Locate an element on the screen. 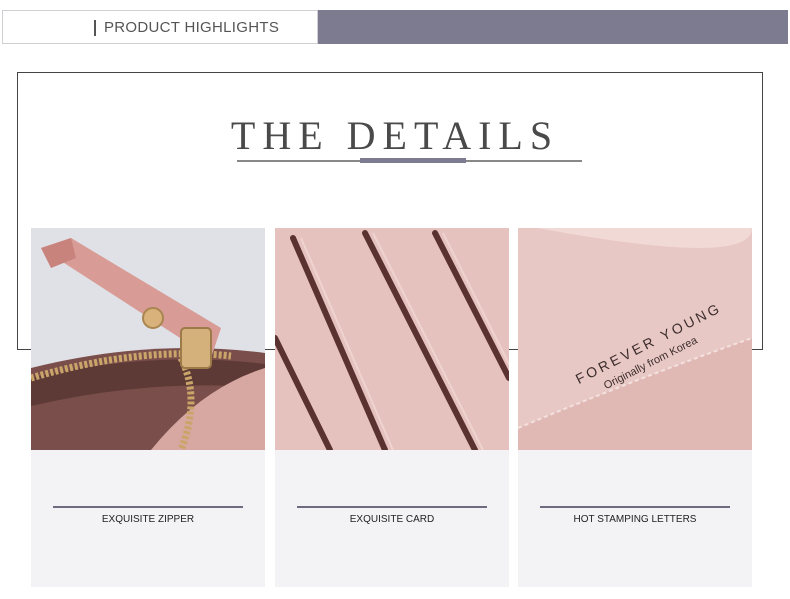 The image size is (790, 599). card-slots-photo is located at coordinates (392, 339).